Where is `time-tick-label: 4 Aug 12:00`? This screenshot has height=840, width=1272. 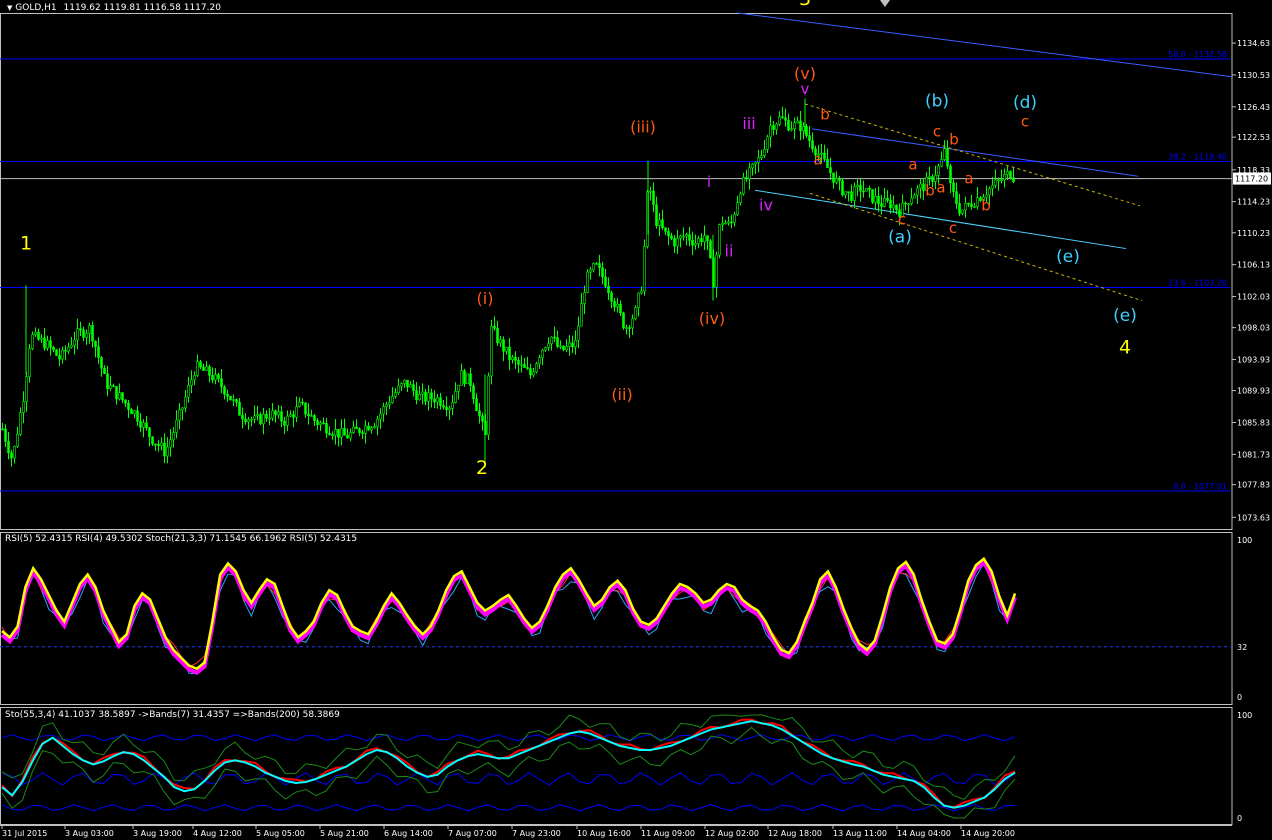
time-tick-label: 4 Aug 12:00 is located at coordinates (217, 833).